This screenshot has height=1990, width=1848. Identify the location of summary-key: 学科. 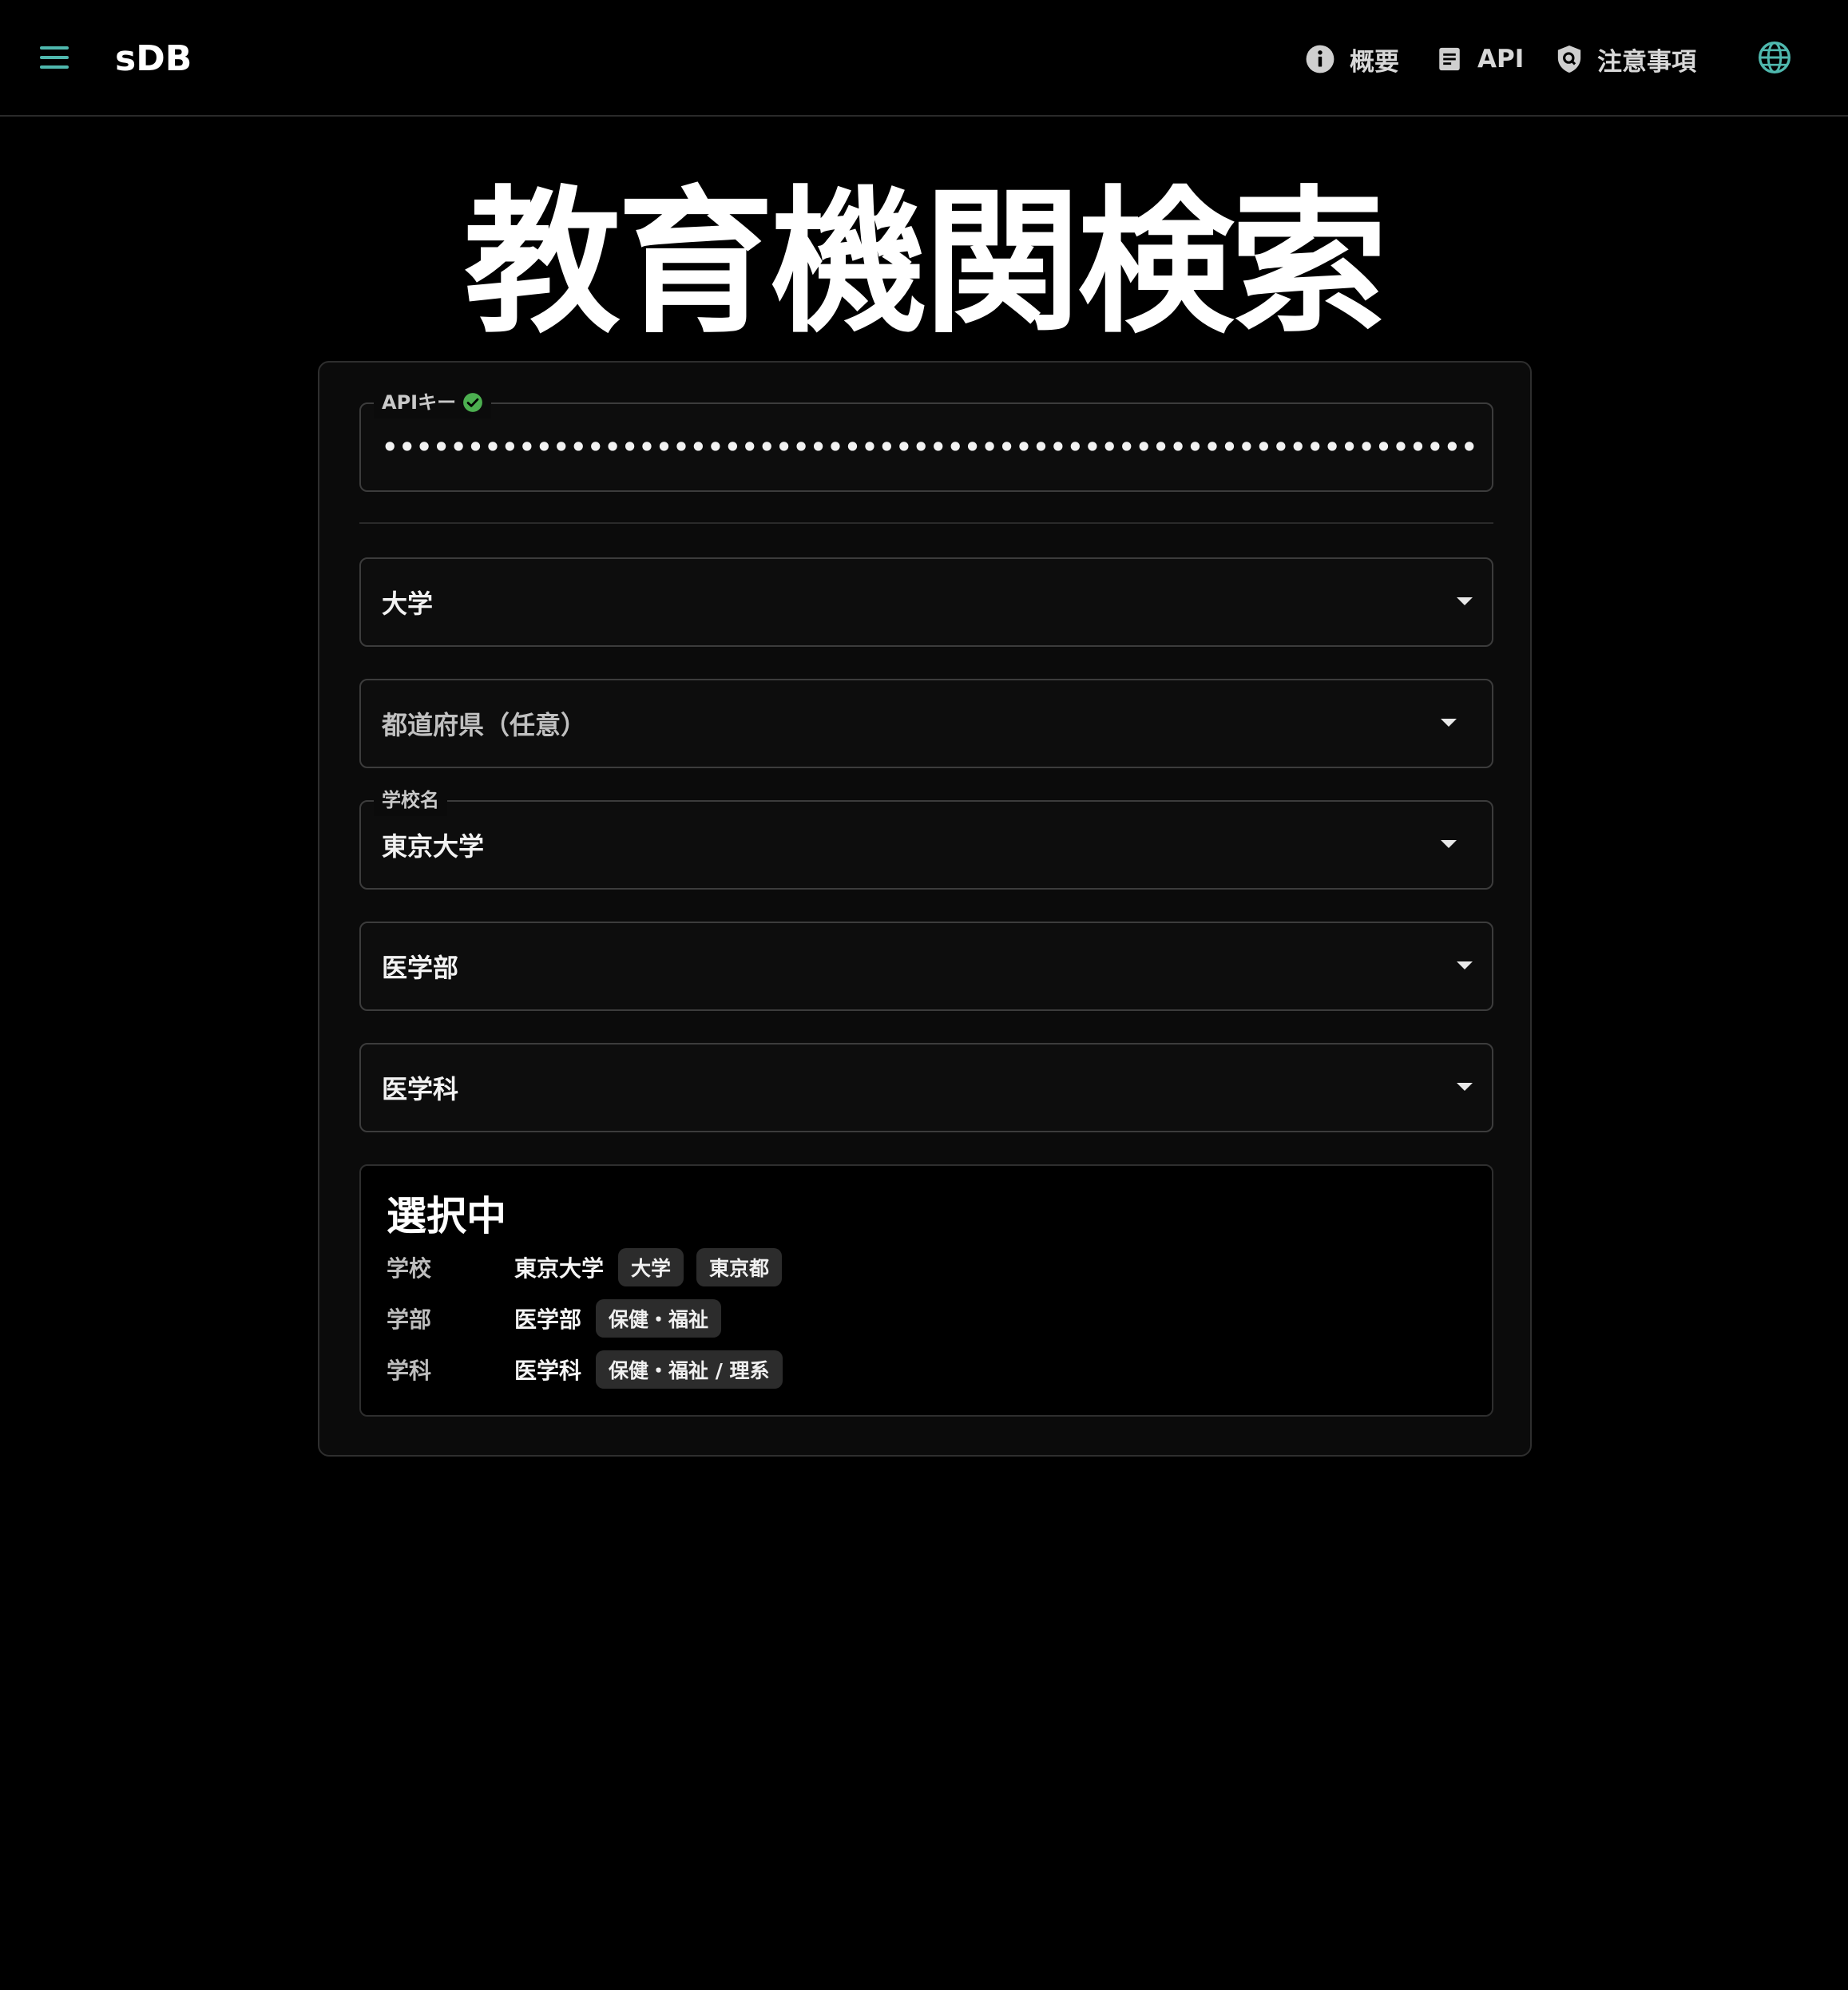
(409, 1371).